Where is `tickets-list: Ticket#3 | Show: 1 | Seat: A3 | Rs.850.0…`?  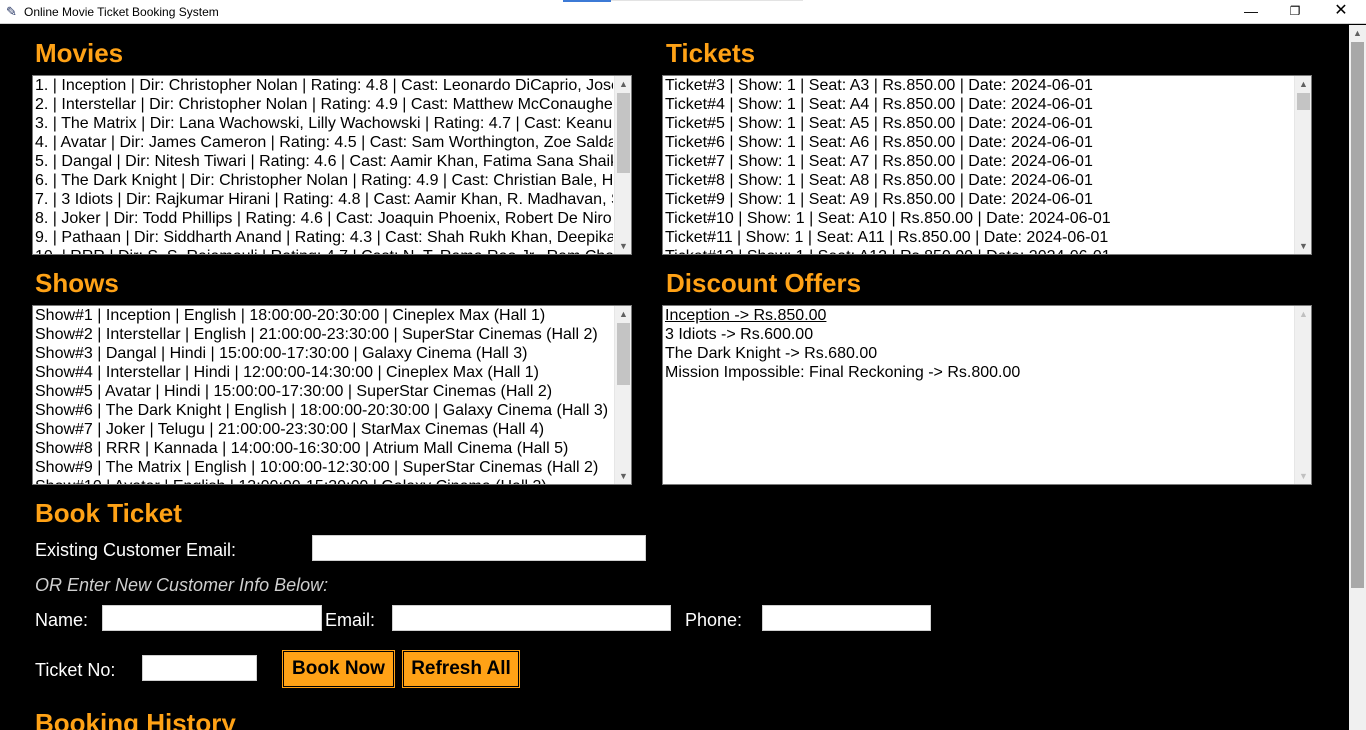 tickets-list: Ticket#3 | Show: 1 | Seat: A3 | Rs.850.0… is located at coordinates (979, 165).